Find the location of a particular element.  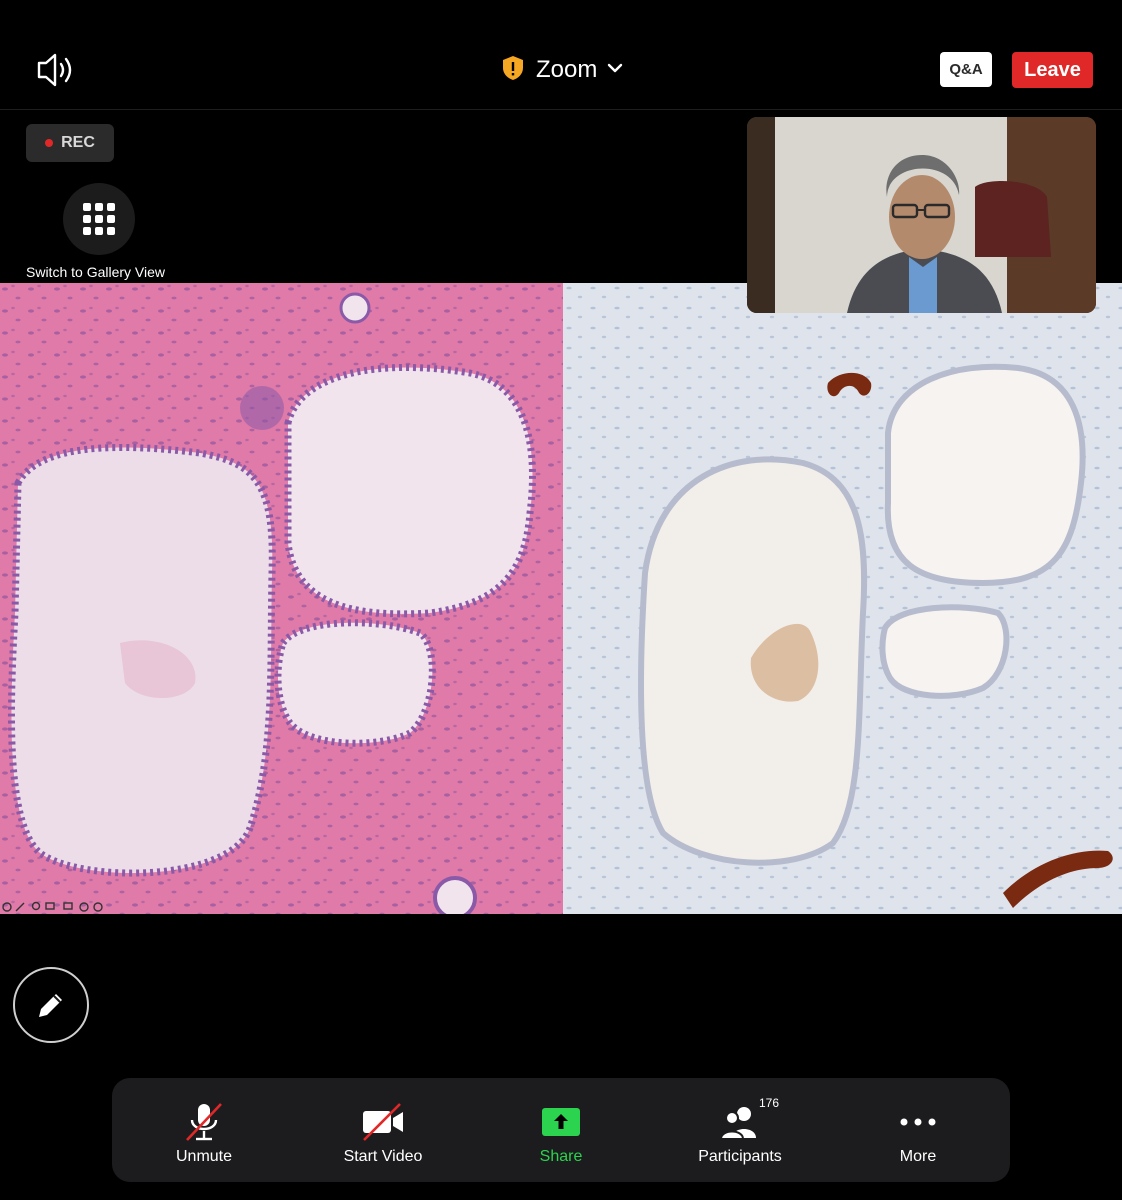

chevron-down-icon is located at coordinates (615, 70).